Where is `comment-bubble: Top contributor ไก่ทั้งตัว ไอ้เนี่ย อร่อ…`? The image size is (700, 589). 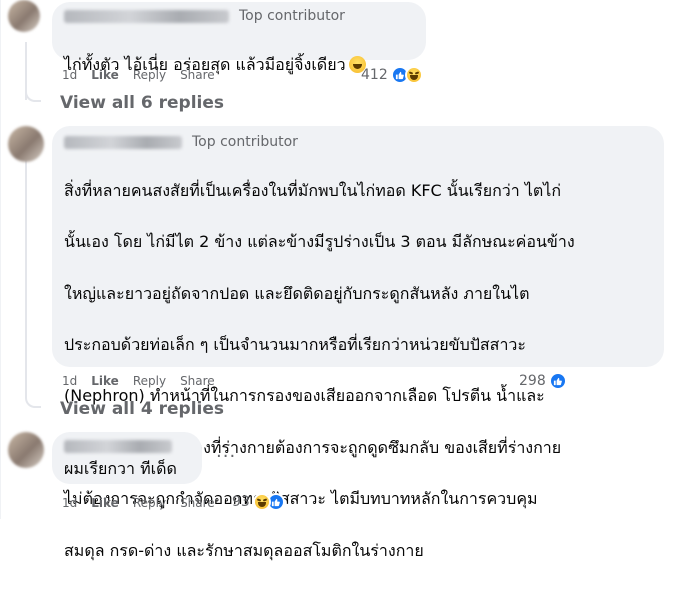 comment-bubble: Top contributor ไก่ทั้งตัว ไอ้เนี่ย อร่อ… is located at coordinates (239, 38).